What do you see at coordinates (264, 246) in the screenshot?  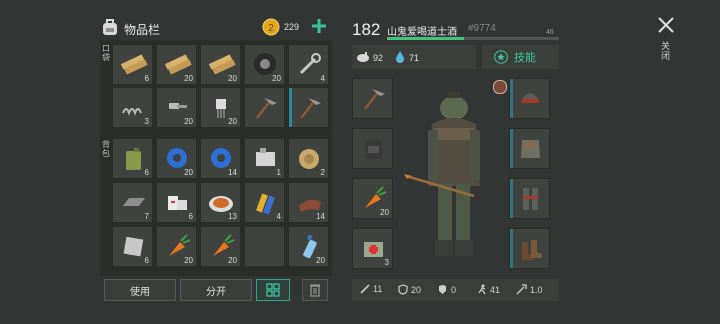 I see `backpack-slot` at bounding box center [264, 246].